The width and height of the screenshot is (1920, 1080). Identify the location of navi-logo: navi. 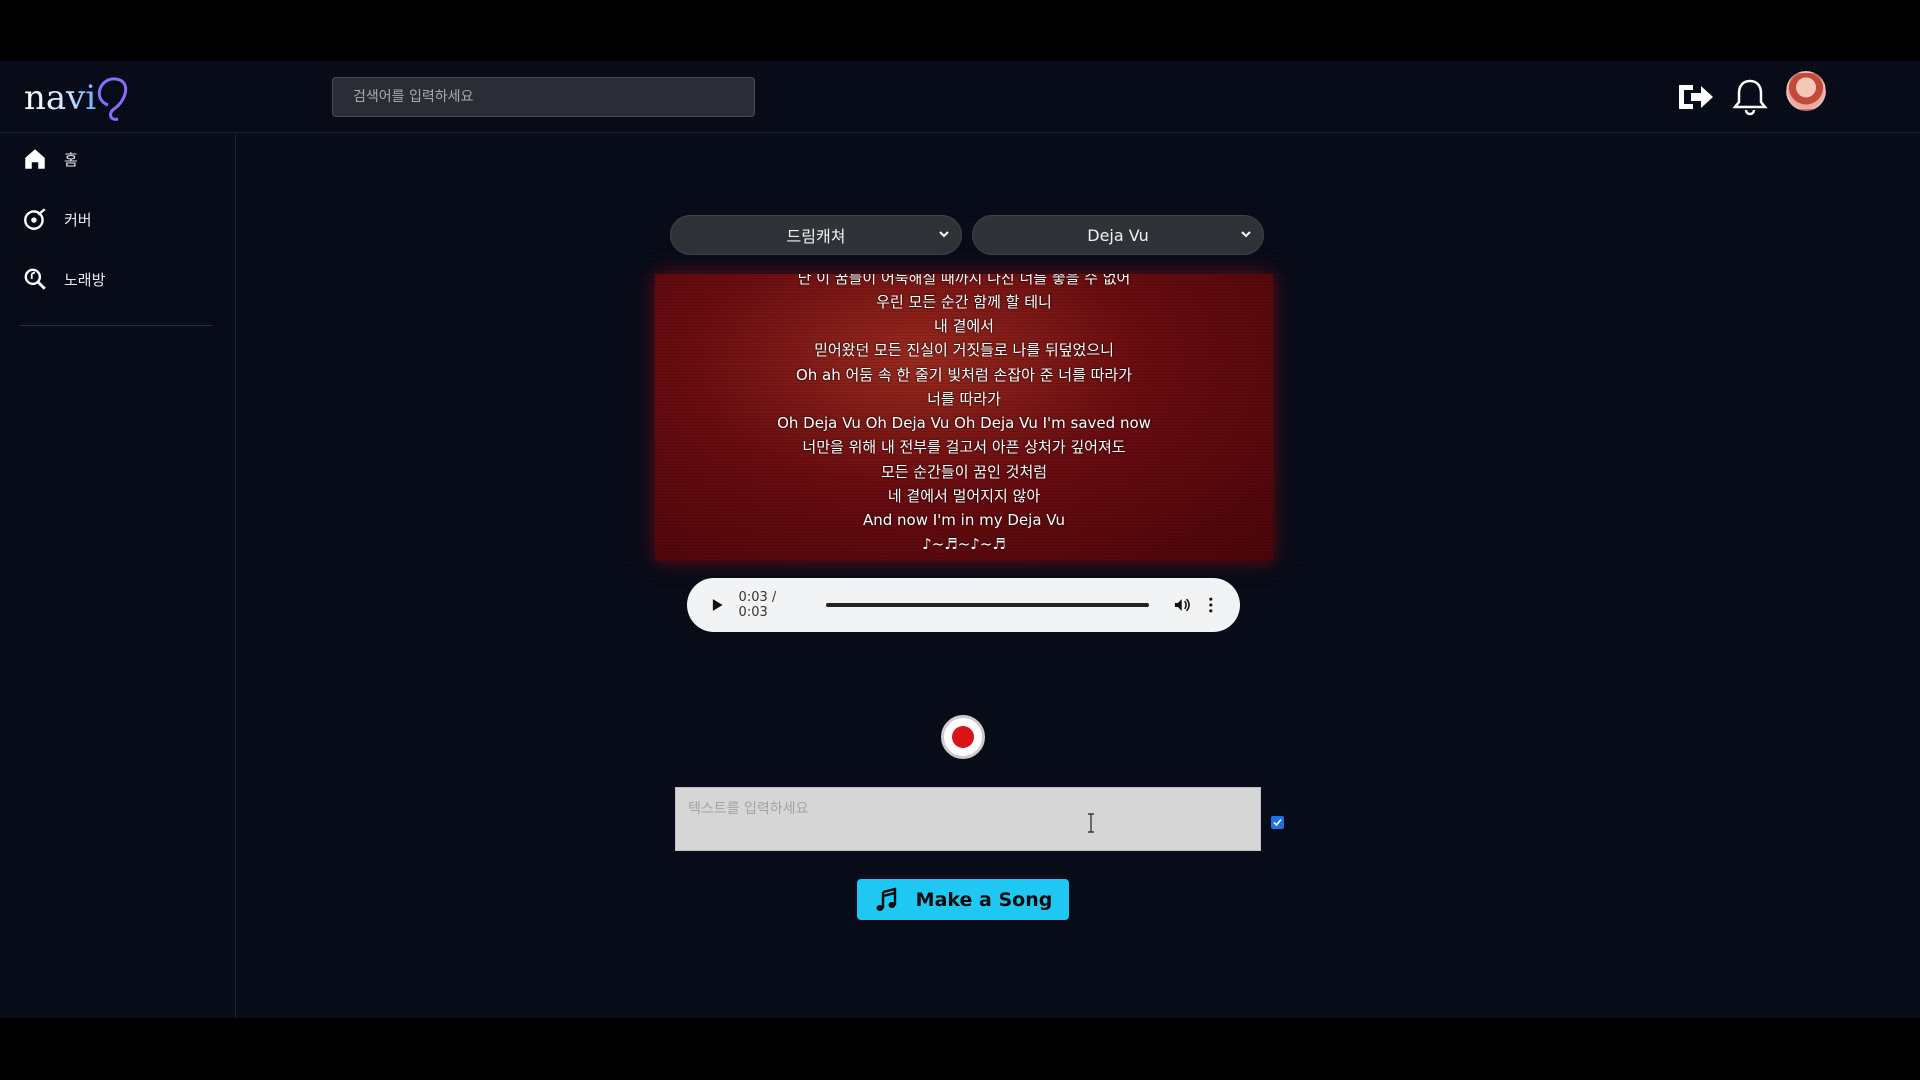
(77, 97).